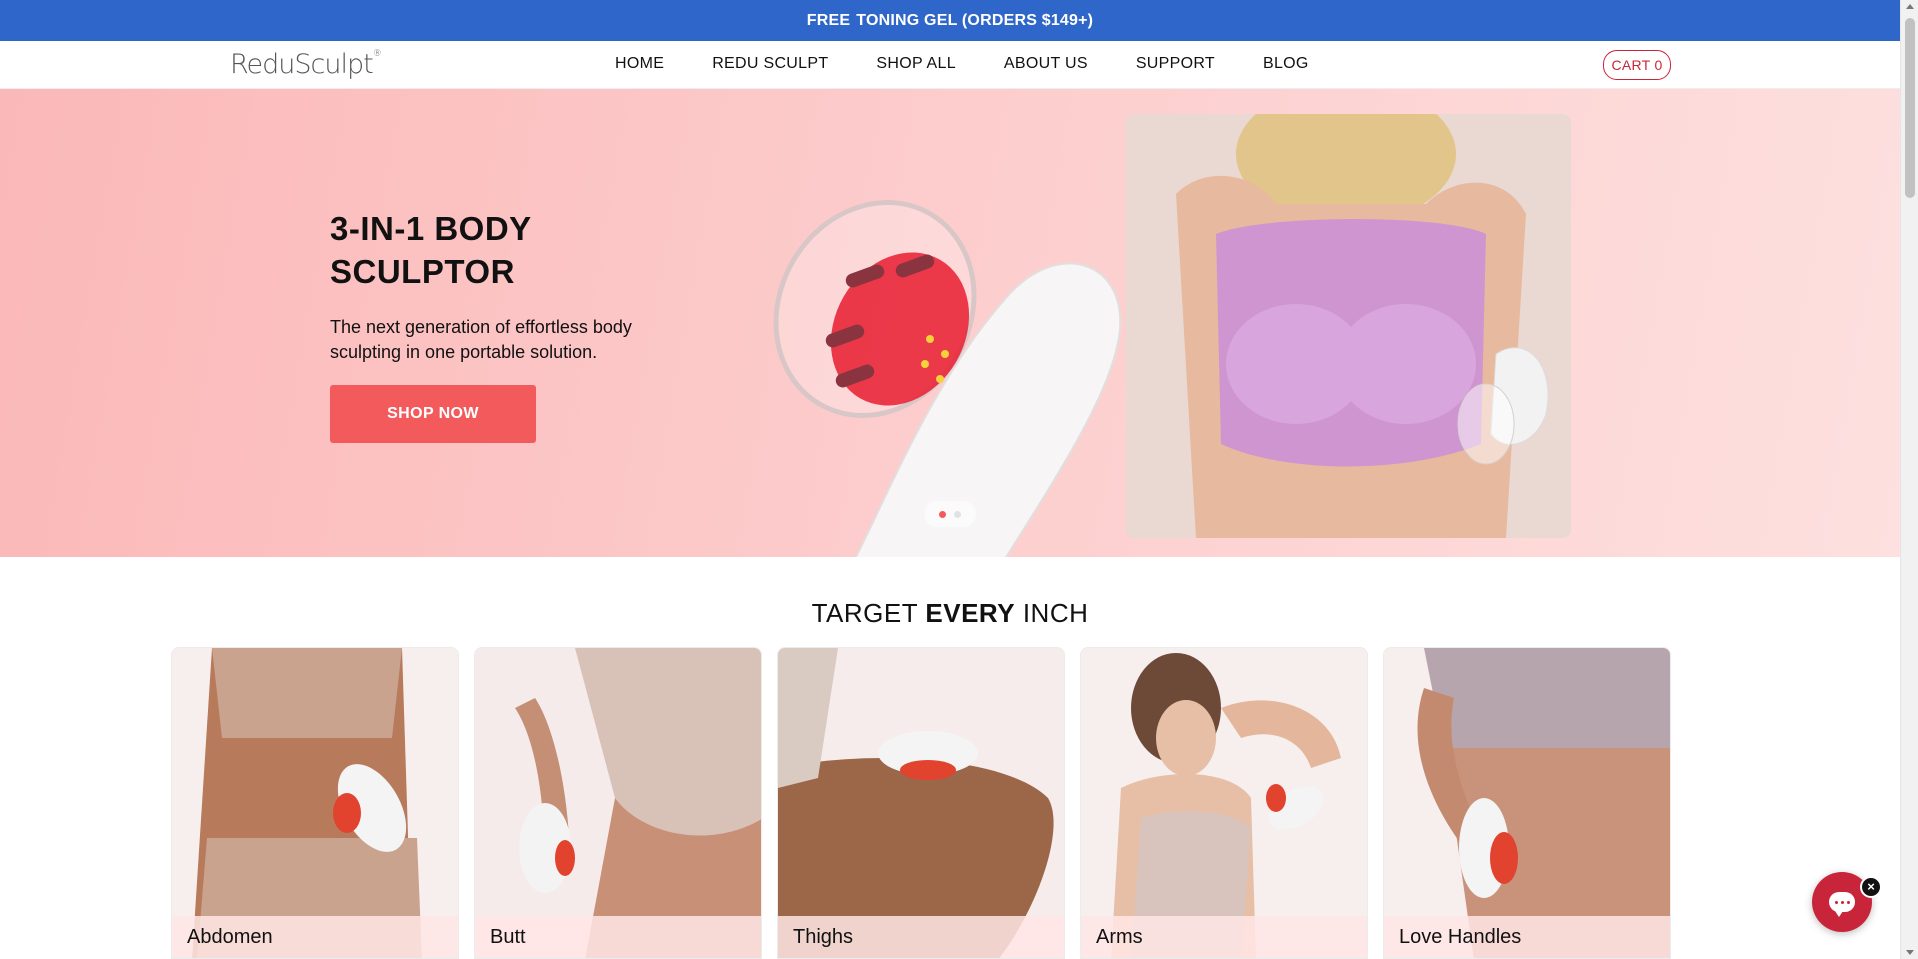  I want to click on section-title: TARGET EVERY INCH, so click(950, 613).